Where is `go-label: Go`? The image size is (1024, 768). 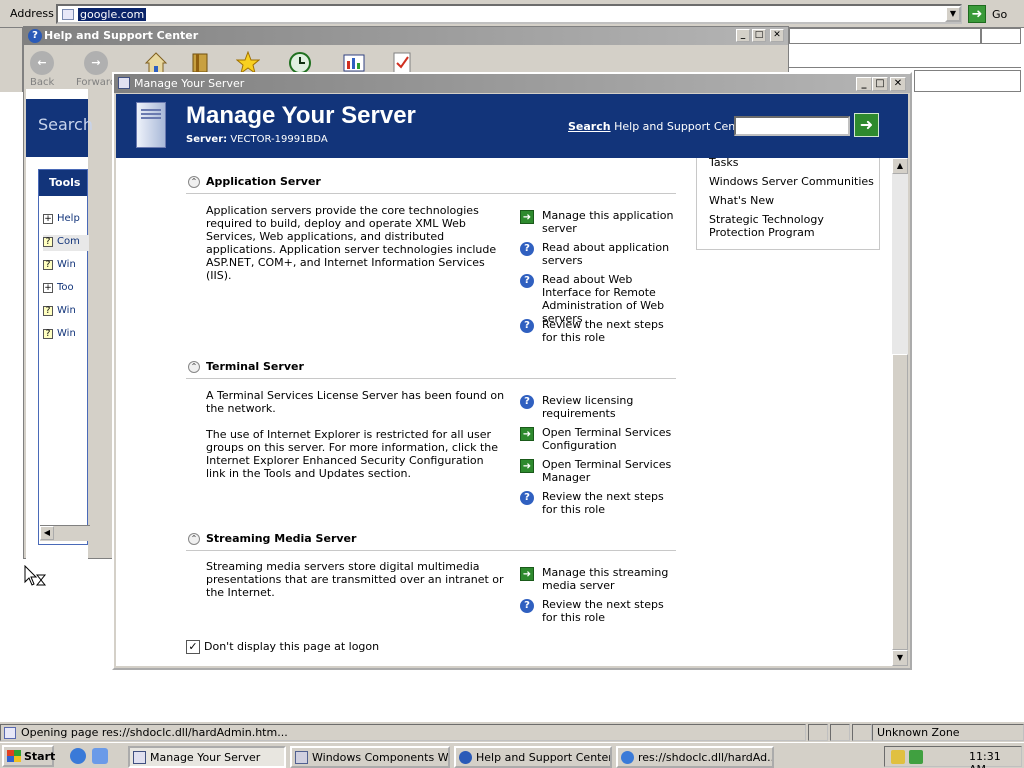
go-label: Go is located at coordinates (1000, 14).